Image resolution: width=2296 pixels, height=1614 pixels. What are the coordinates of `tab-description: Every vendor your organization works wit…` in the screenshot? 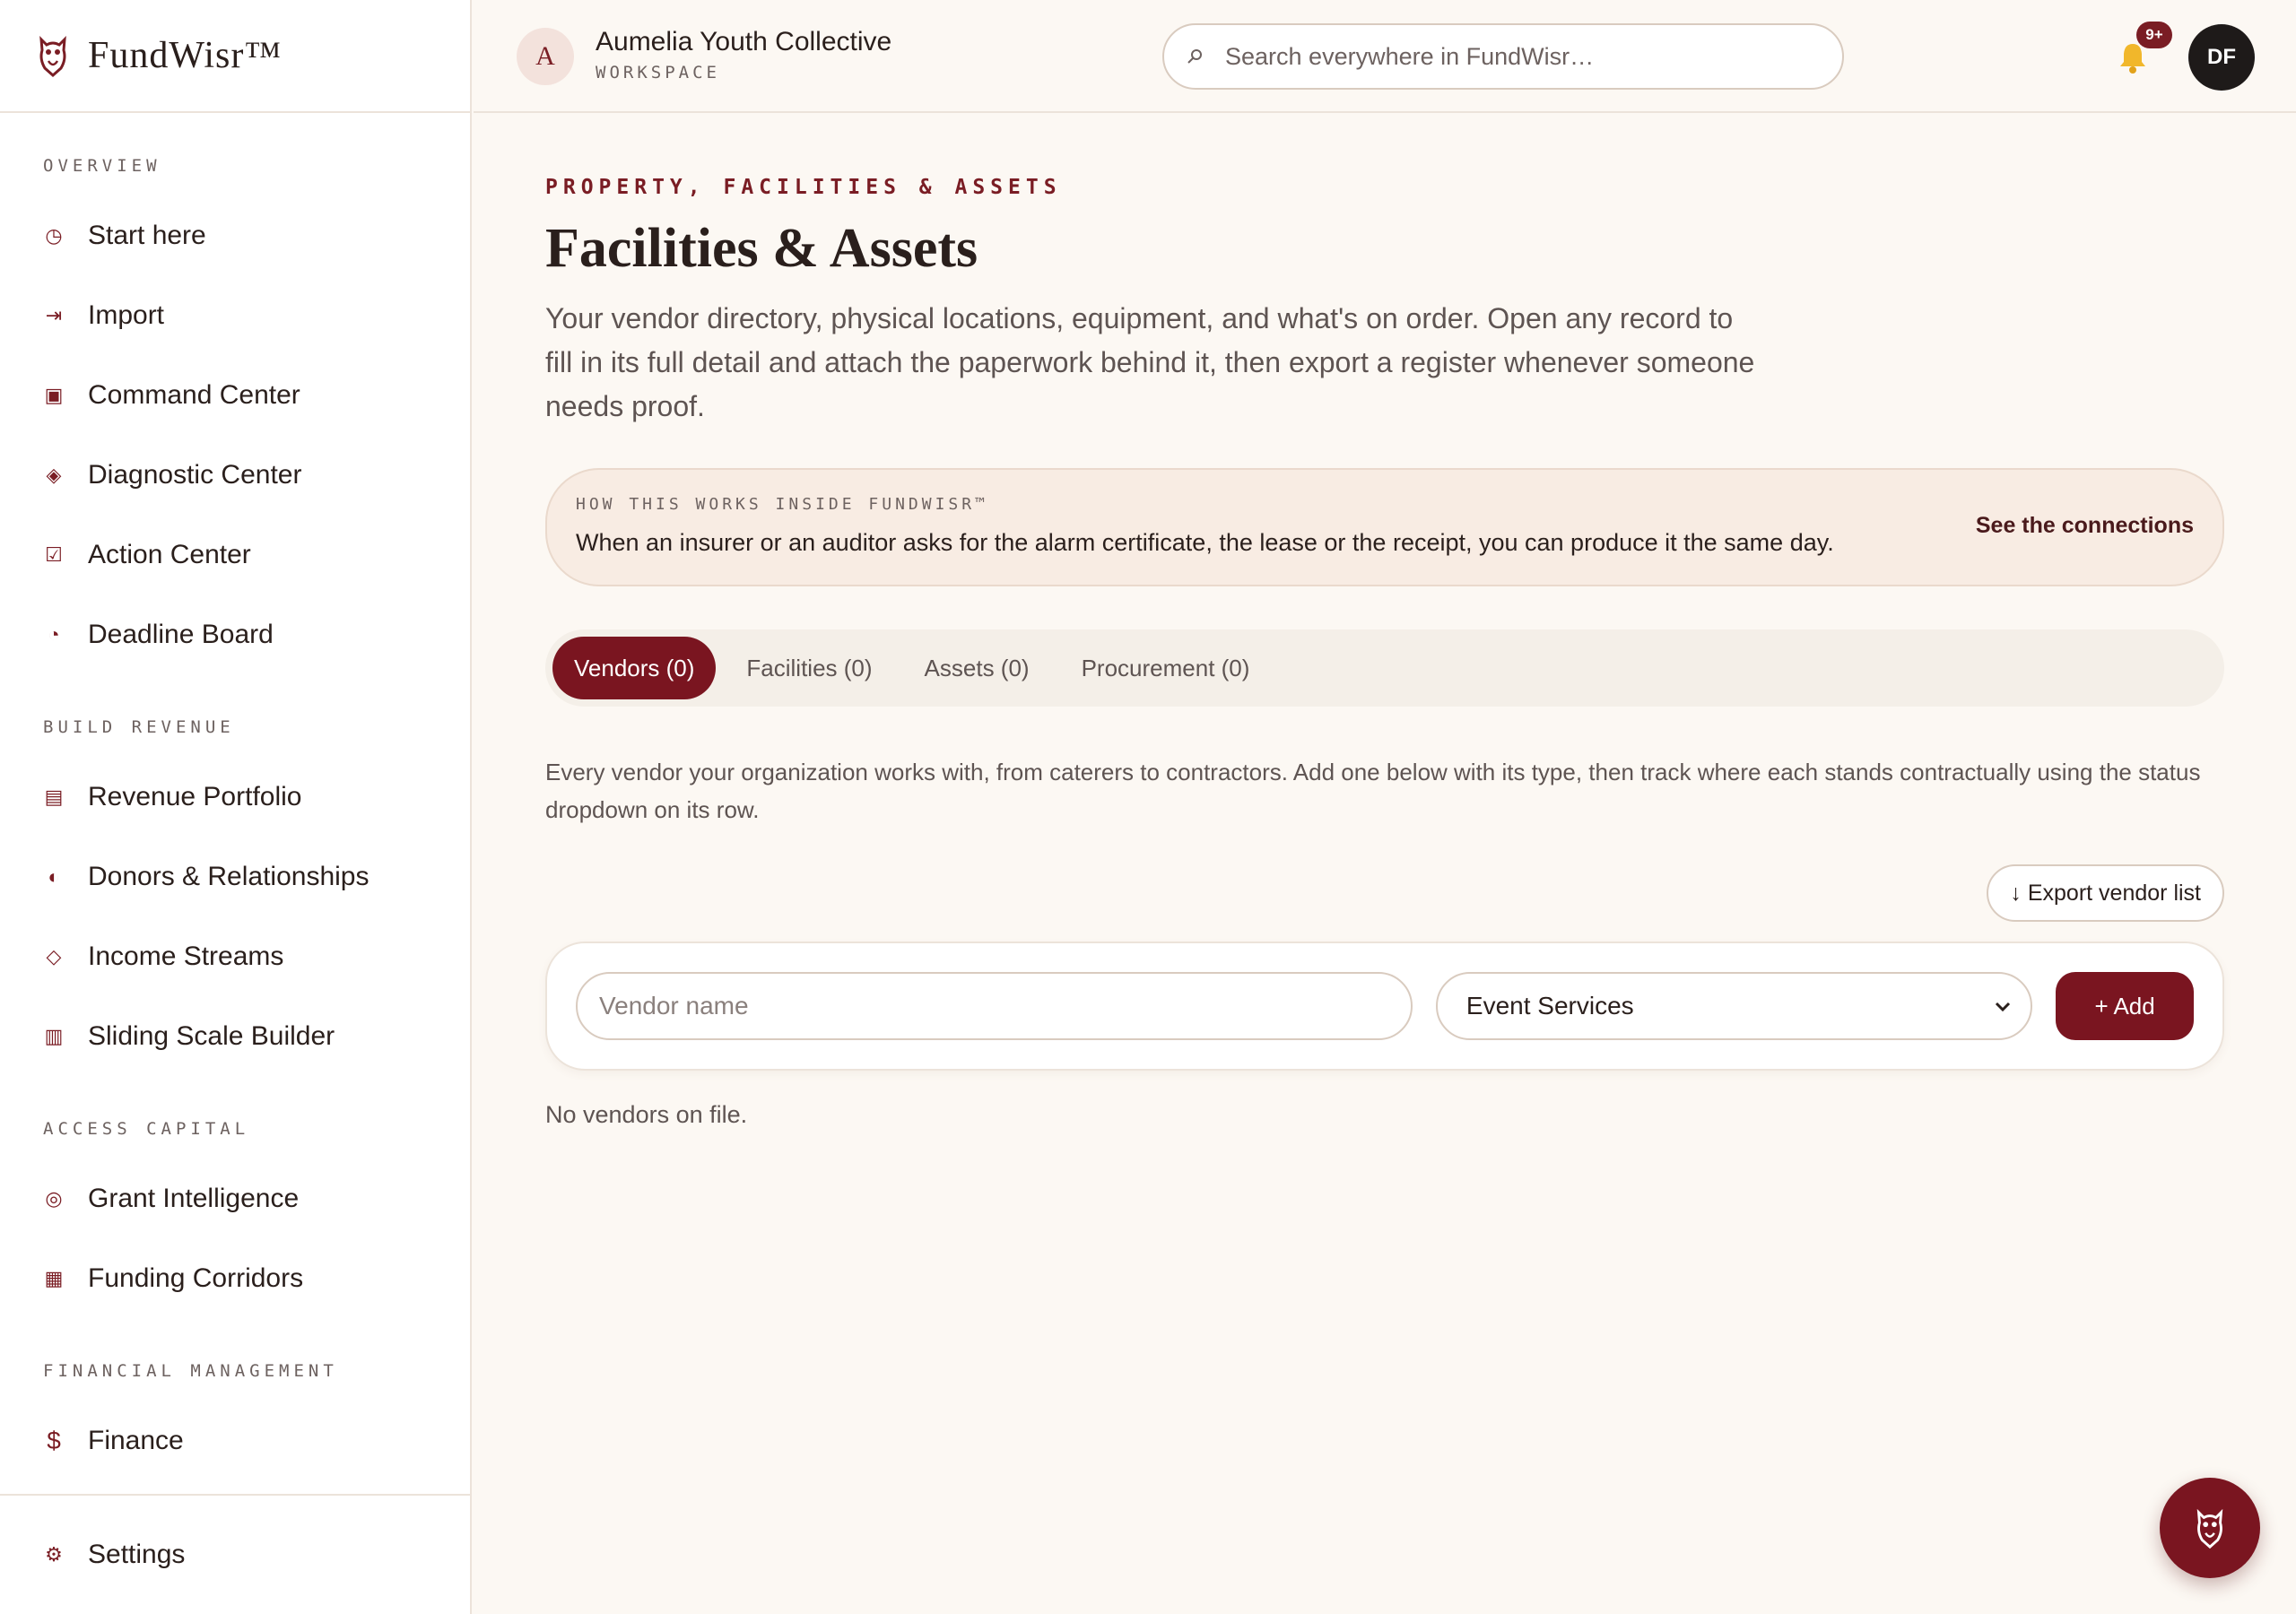 It's located at (1373, 791).